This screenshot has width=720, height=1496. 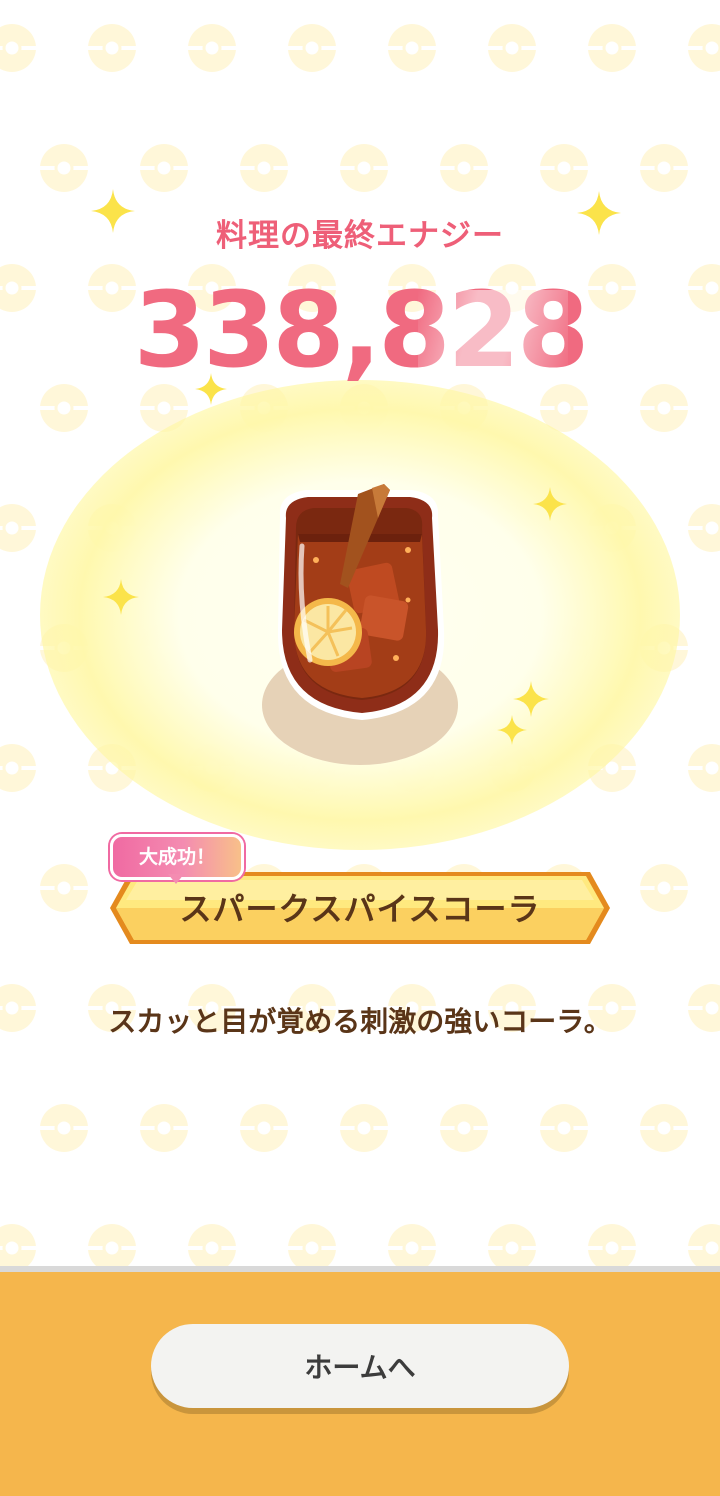 What do you see at coordinates (360, 236) in the screenshot?
I see `final-energy-title: 料理の最終エナジー` at bounding box center [360, 236].